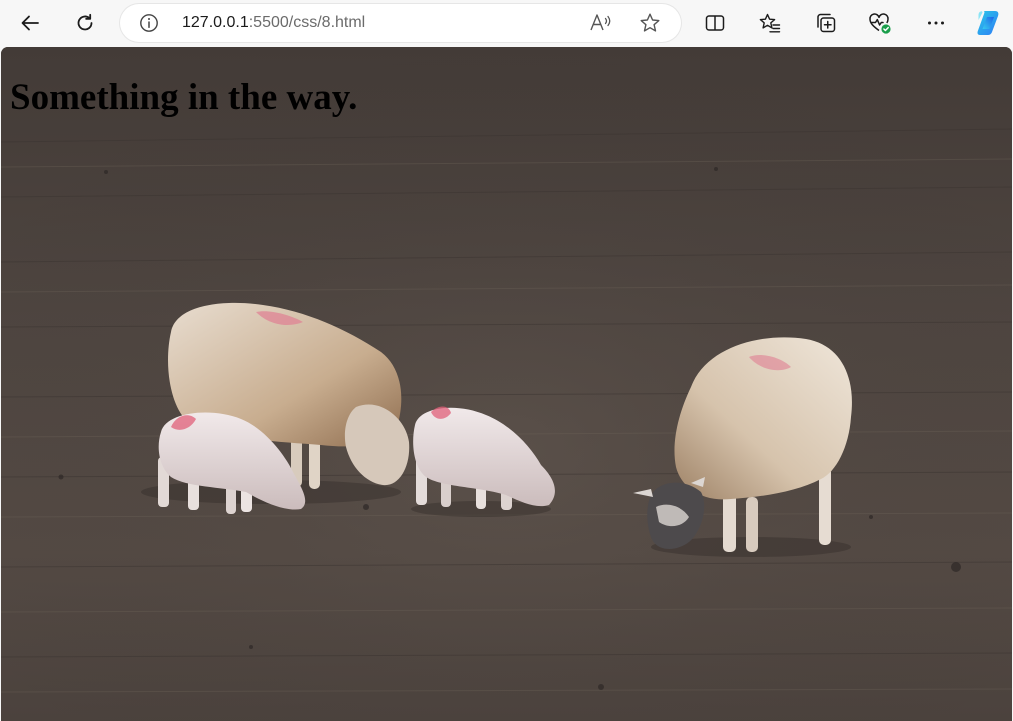 The width and height of the screenshot is (1013, 721). I want to click on more-dots-icon, so click(936, 23).